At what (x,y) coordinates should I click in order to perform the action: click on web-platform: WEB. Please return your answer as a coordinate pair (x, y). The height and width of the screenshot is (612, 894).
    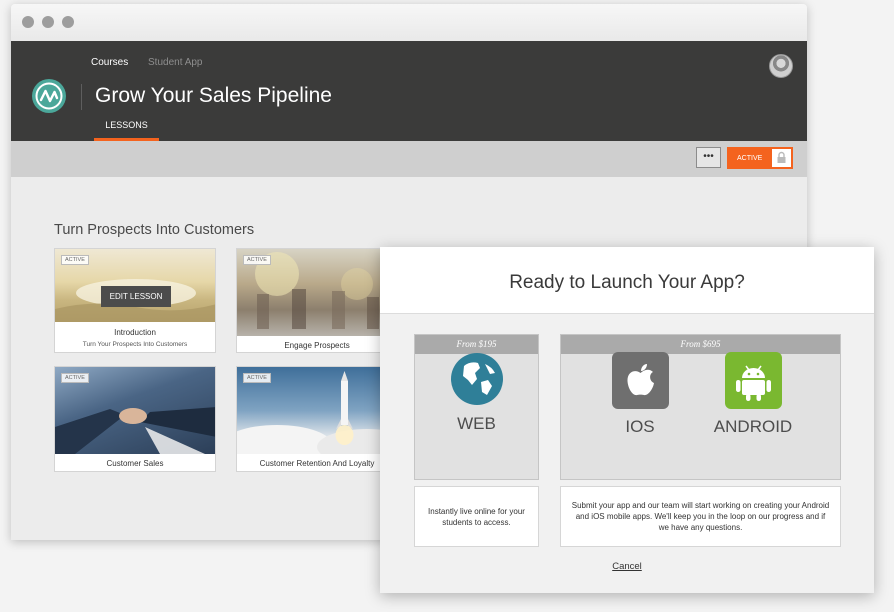
    Looking at the image, I should click on (476, 393).